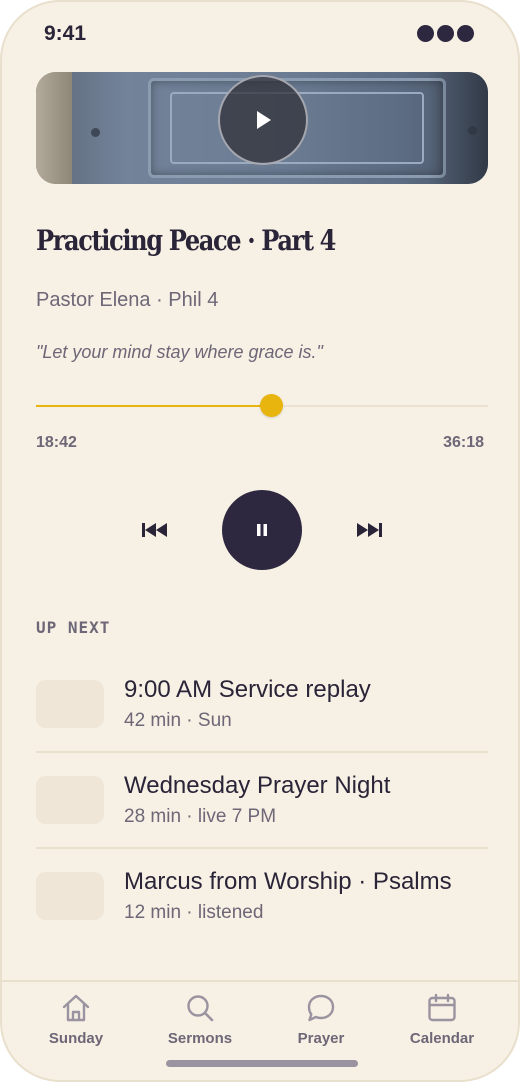  I want to click on pause-icon, so click(262, 530).